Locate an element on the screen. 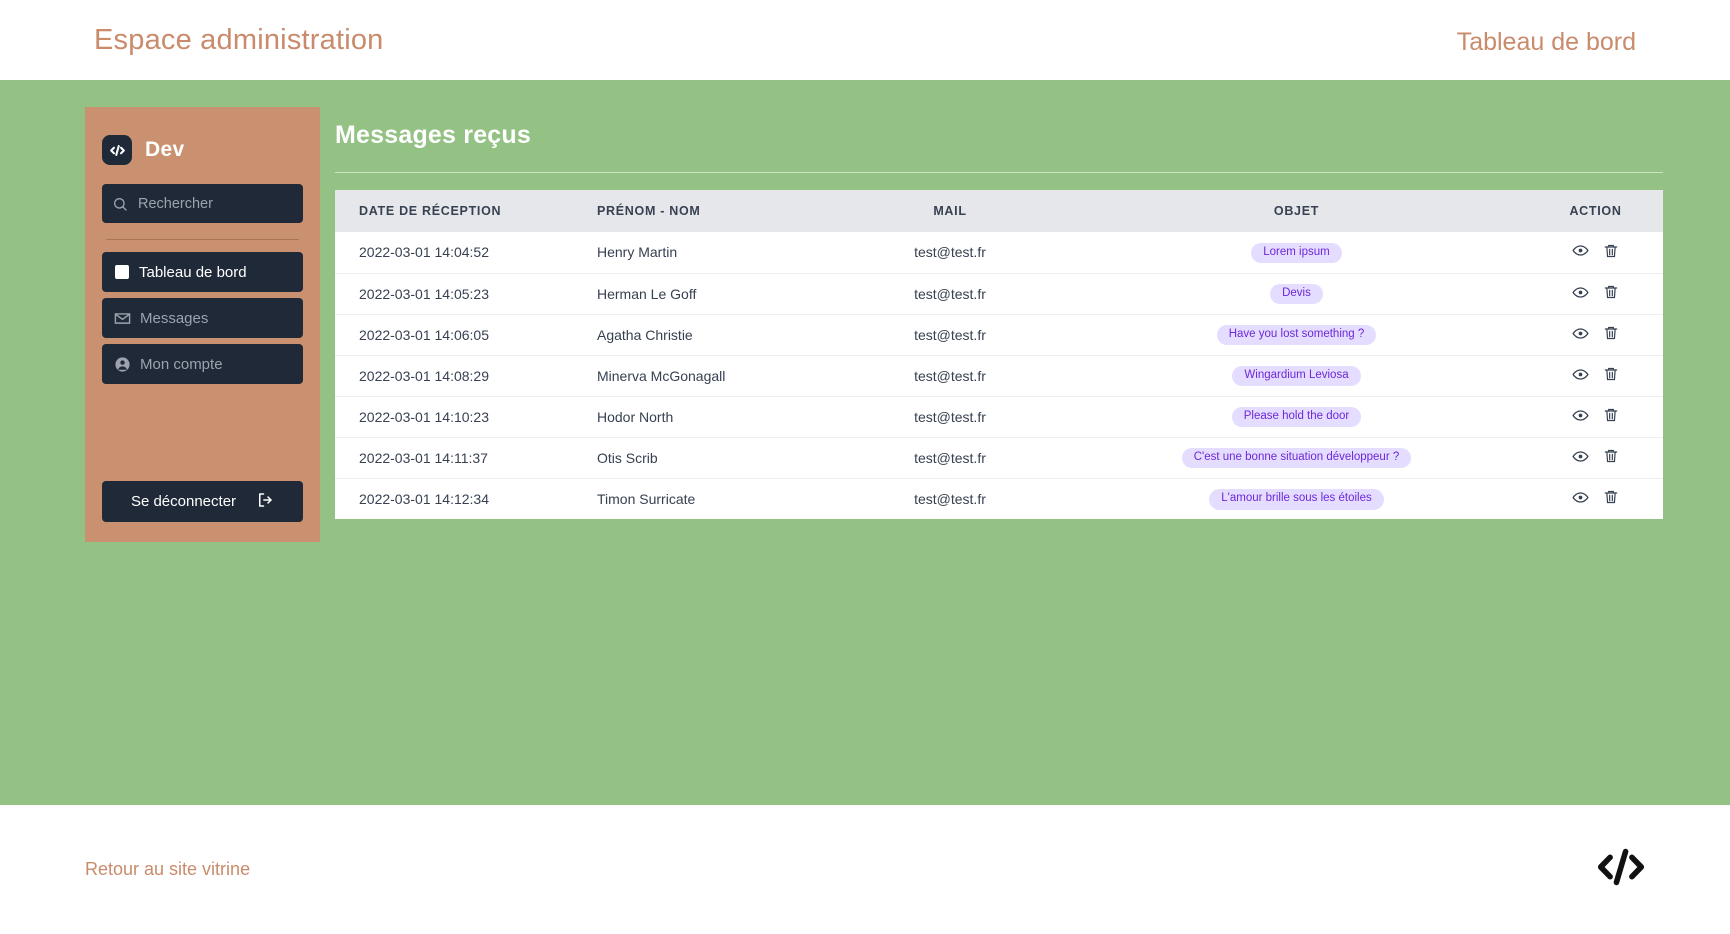 The width and height of the screenshot is (1730, 934). sidebar-item-tableau-de-bord: Tableau de bord is located at coordinates (202, 272).